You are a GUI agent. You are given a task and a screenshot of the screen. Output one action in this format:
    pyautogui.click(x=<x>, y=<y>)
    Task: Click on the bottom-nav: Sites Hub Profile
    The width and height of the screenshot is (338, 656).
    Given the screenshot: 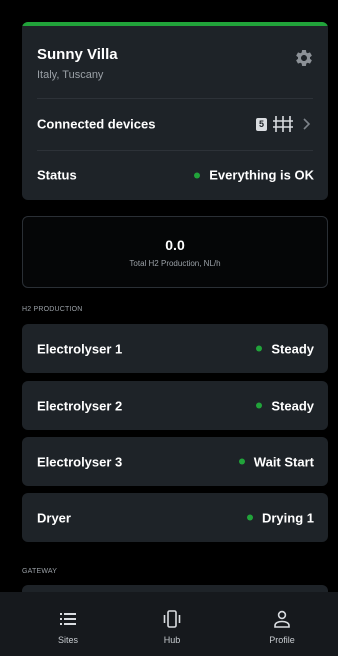 What is the action you would take?
    pyautogui.click(x=169, y=624)
    